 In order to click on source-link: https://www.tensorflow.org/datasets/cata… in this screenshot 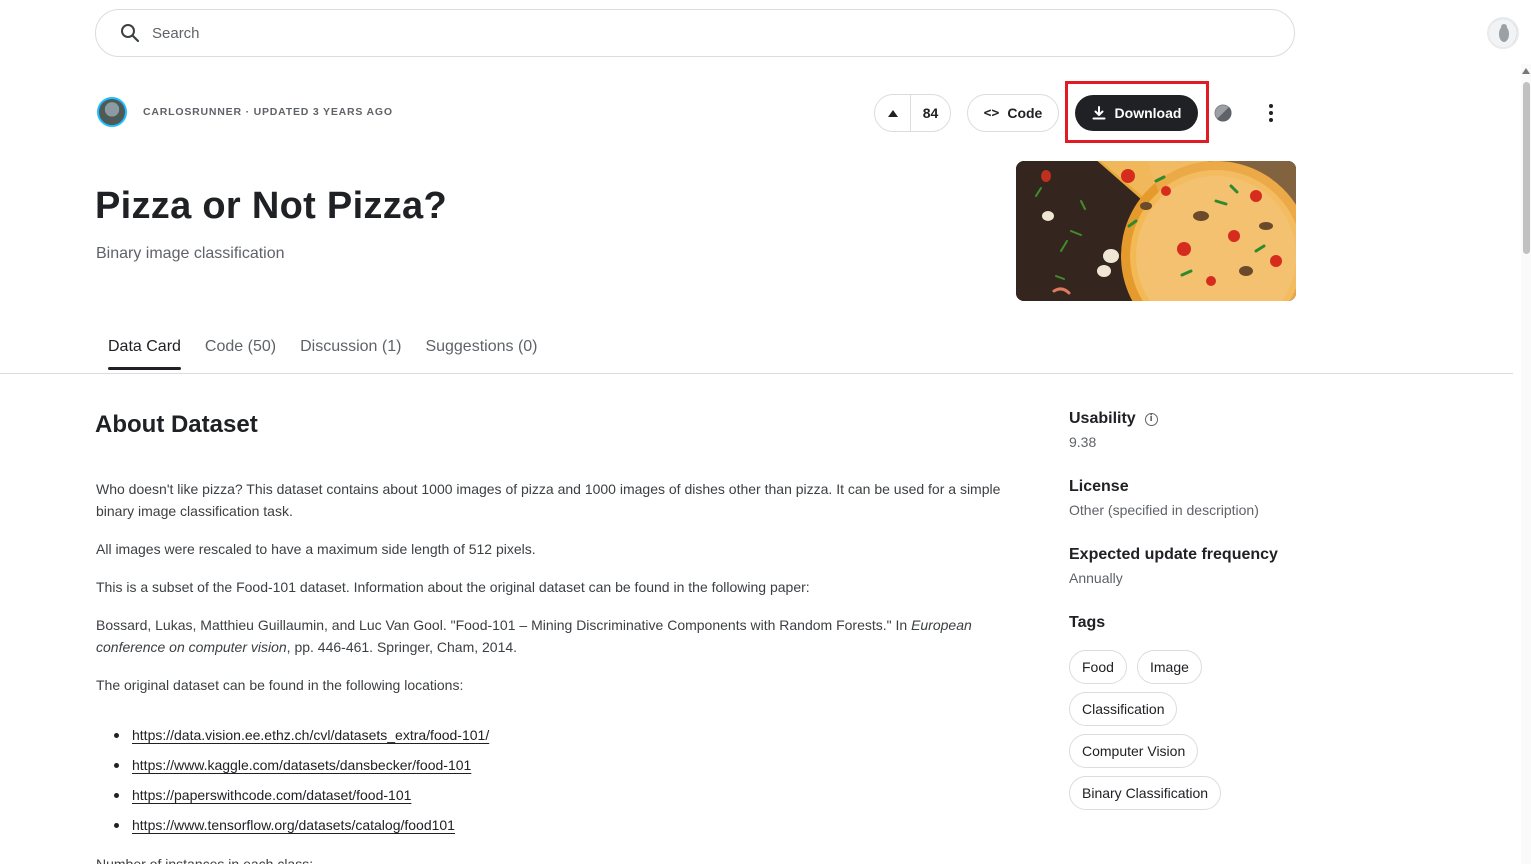, I will do `click(293, 825)`.